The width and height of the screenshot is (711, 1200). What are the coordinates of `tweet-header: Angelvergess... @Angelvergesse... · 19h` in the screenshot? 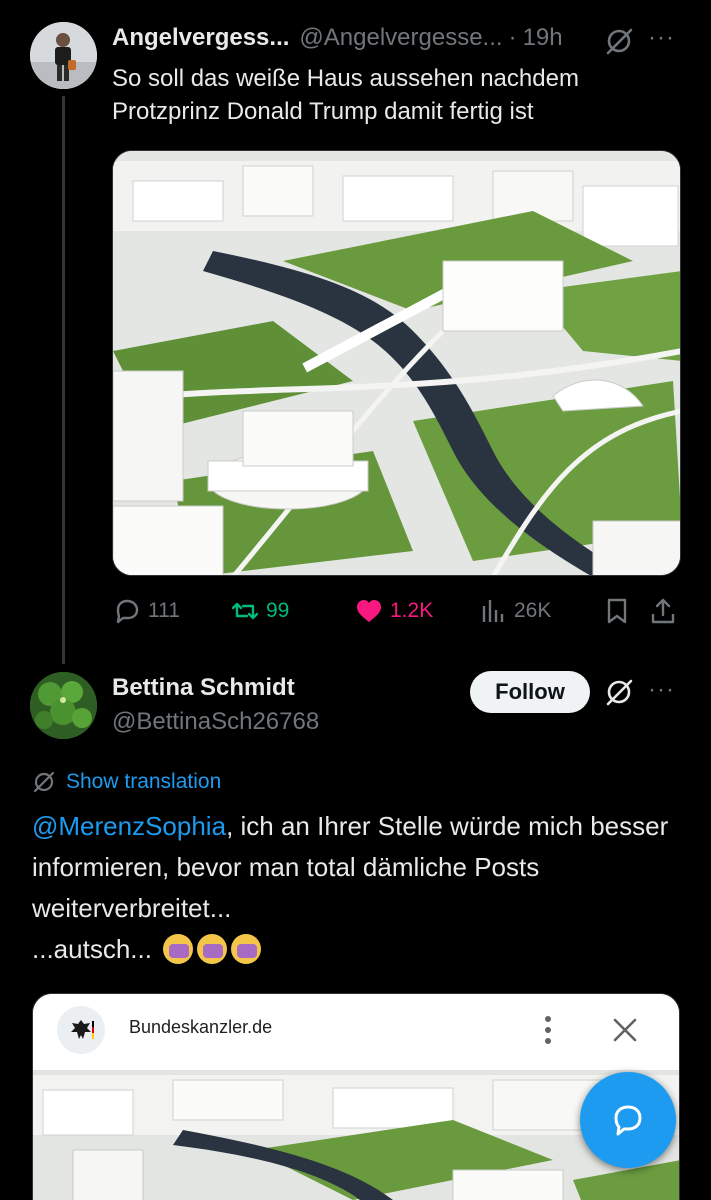 It's located at (337, 38).